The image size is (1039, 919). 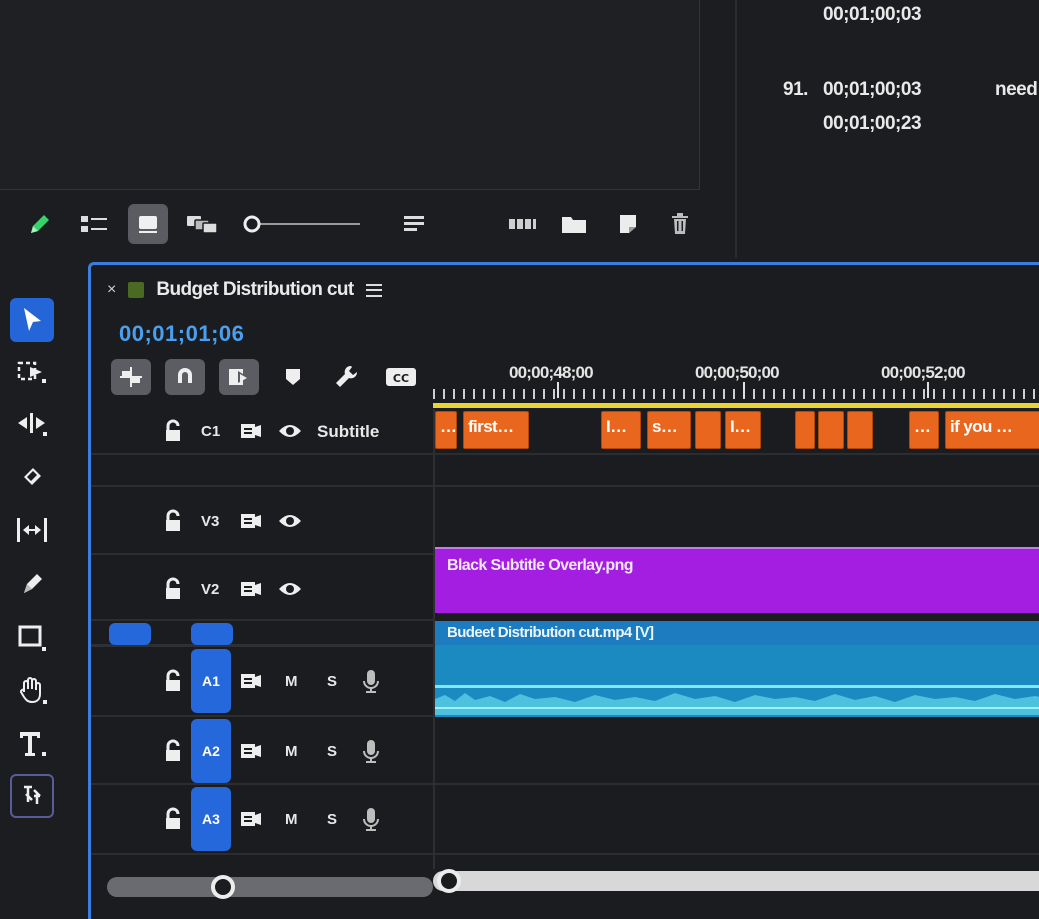 What do you see at coordinates (680, 224) in the screenshot?
I see `trash-icon` at bounding box center [680, 224].